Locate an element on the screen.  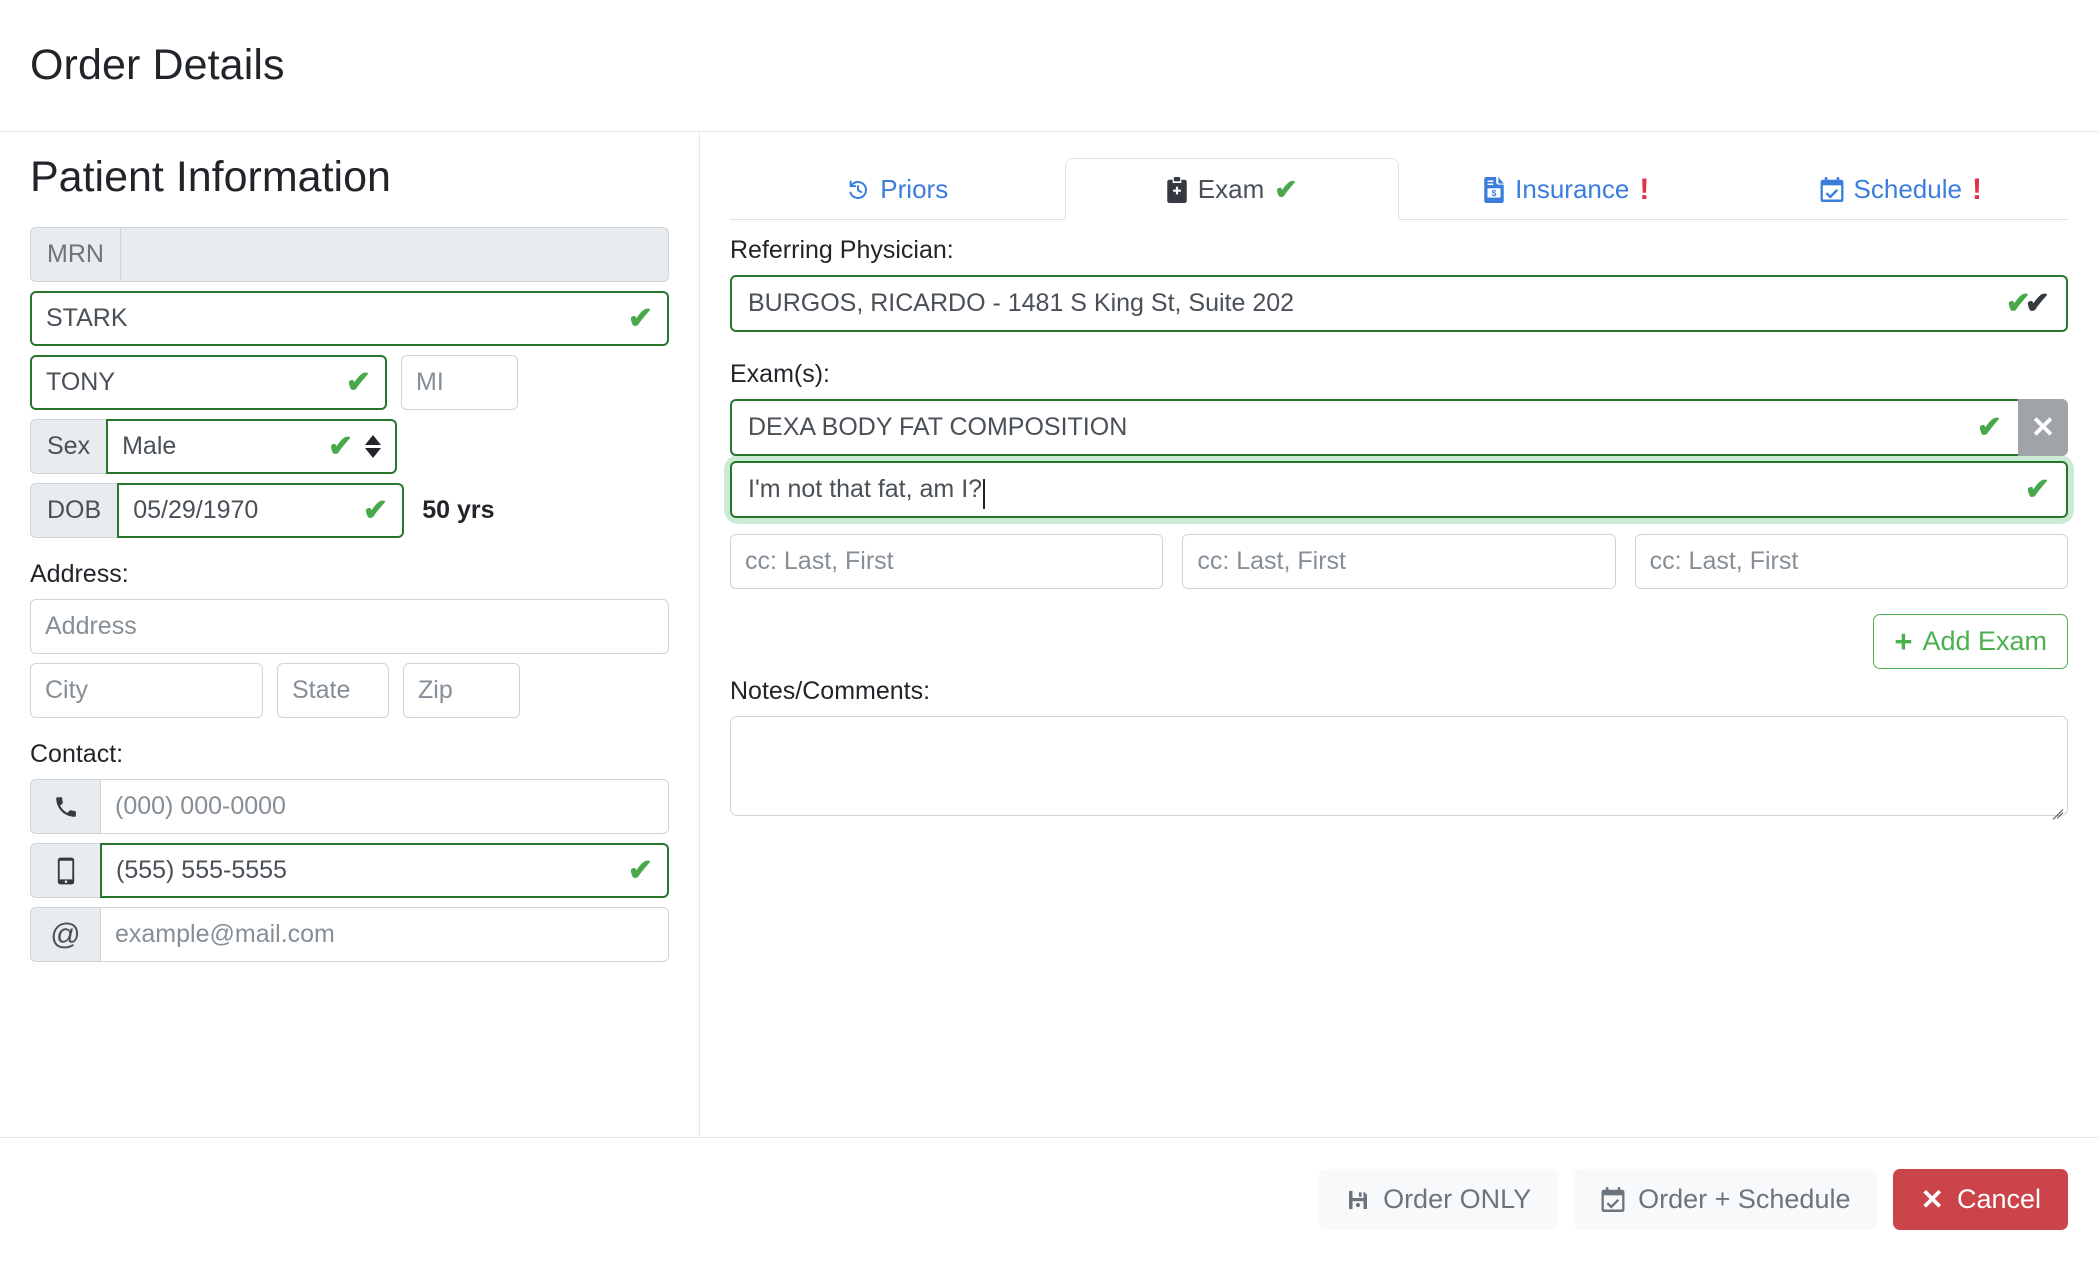
tab-schedule-status-alert-icon: ! is located at coordinates (1976, 189).